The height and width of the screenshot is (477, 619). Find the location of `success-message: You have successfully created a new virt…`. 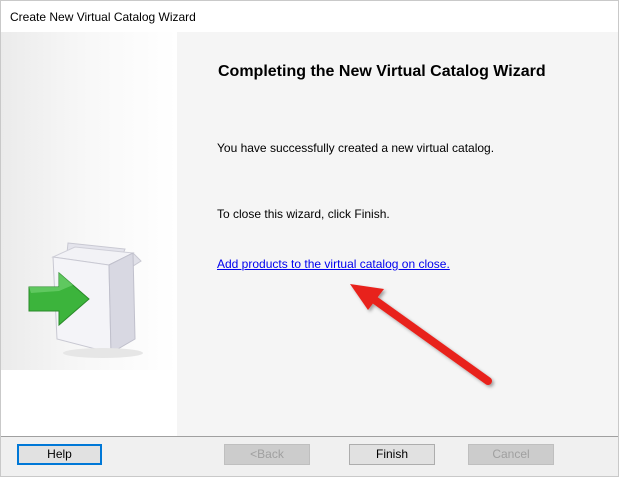

success-message: You have successfully created a new virt… is located at coordinates (356, 148).